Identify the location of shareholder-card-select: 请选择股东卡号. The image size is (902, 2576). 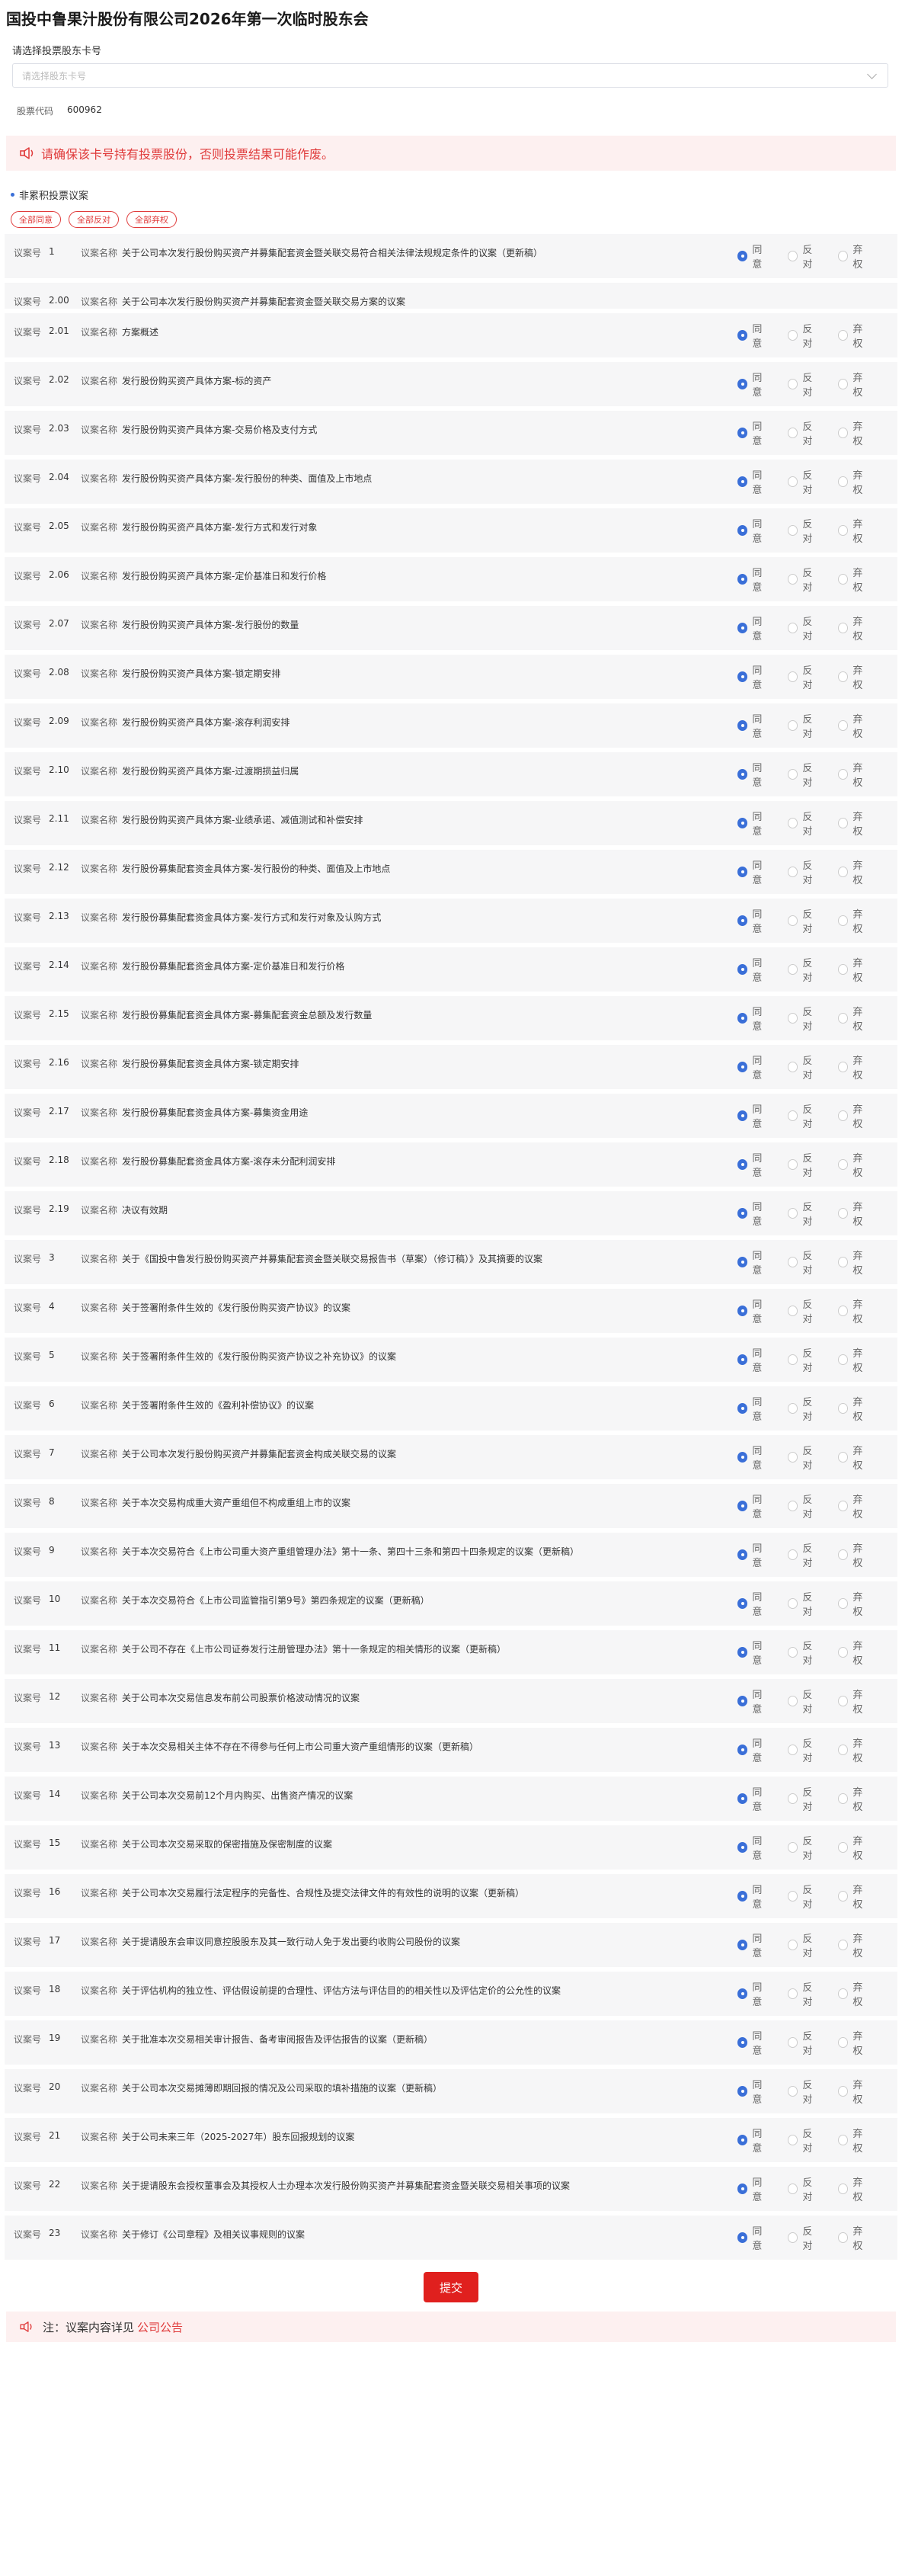
(450, 75).